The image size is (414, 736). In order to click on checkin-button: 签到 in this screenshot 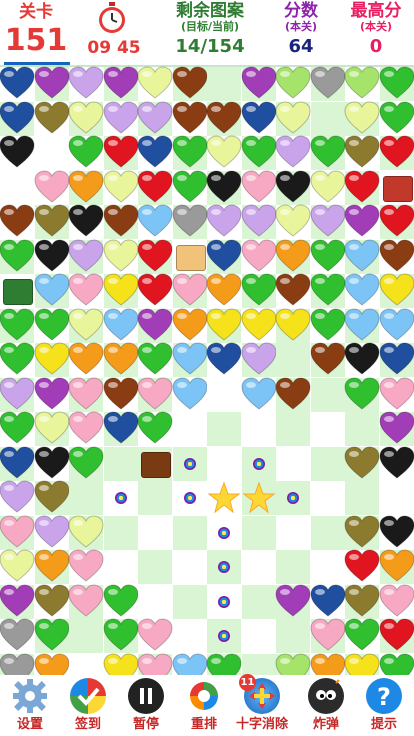, I will do `click(88, 705)`.